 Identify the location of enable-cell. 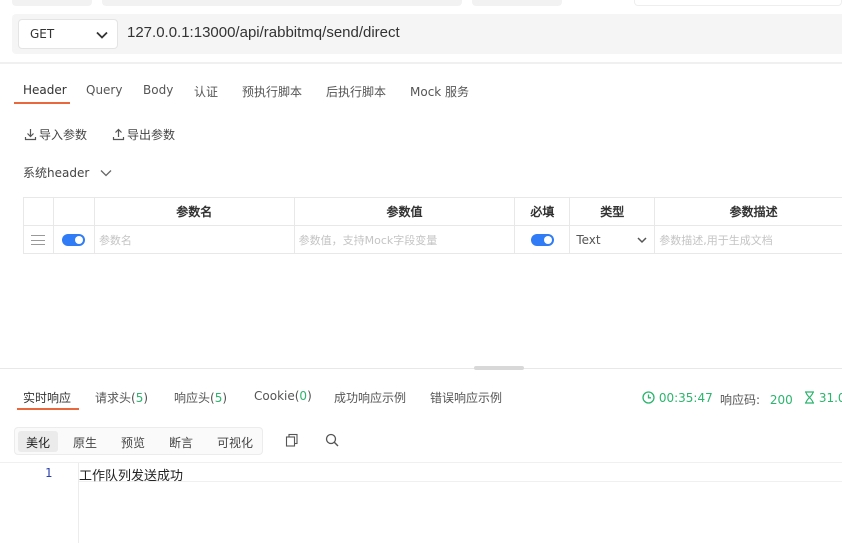
(73, 240).